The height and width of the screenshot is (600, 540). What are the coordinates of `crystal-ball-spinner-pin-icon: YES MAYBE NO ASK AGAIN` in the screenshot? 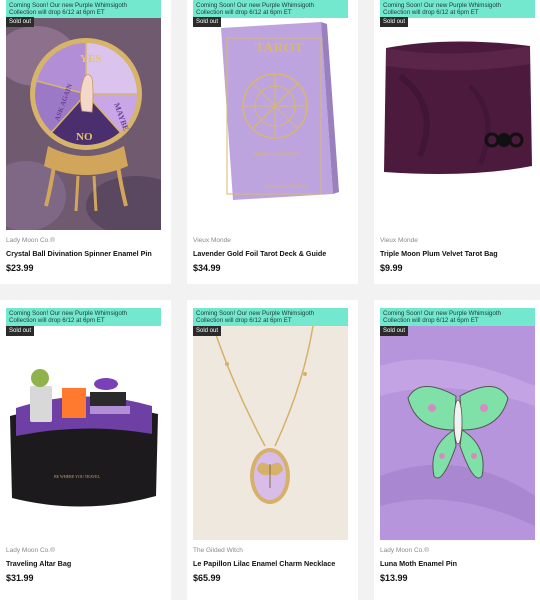 It's located at (83, 123).